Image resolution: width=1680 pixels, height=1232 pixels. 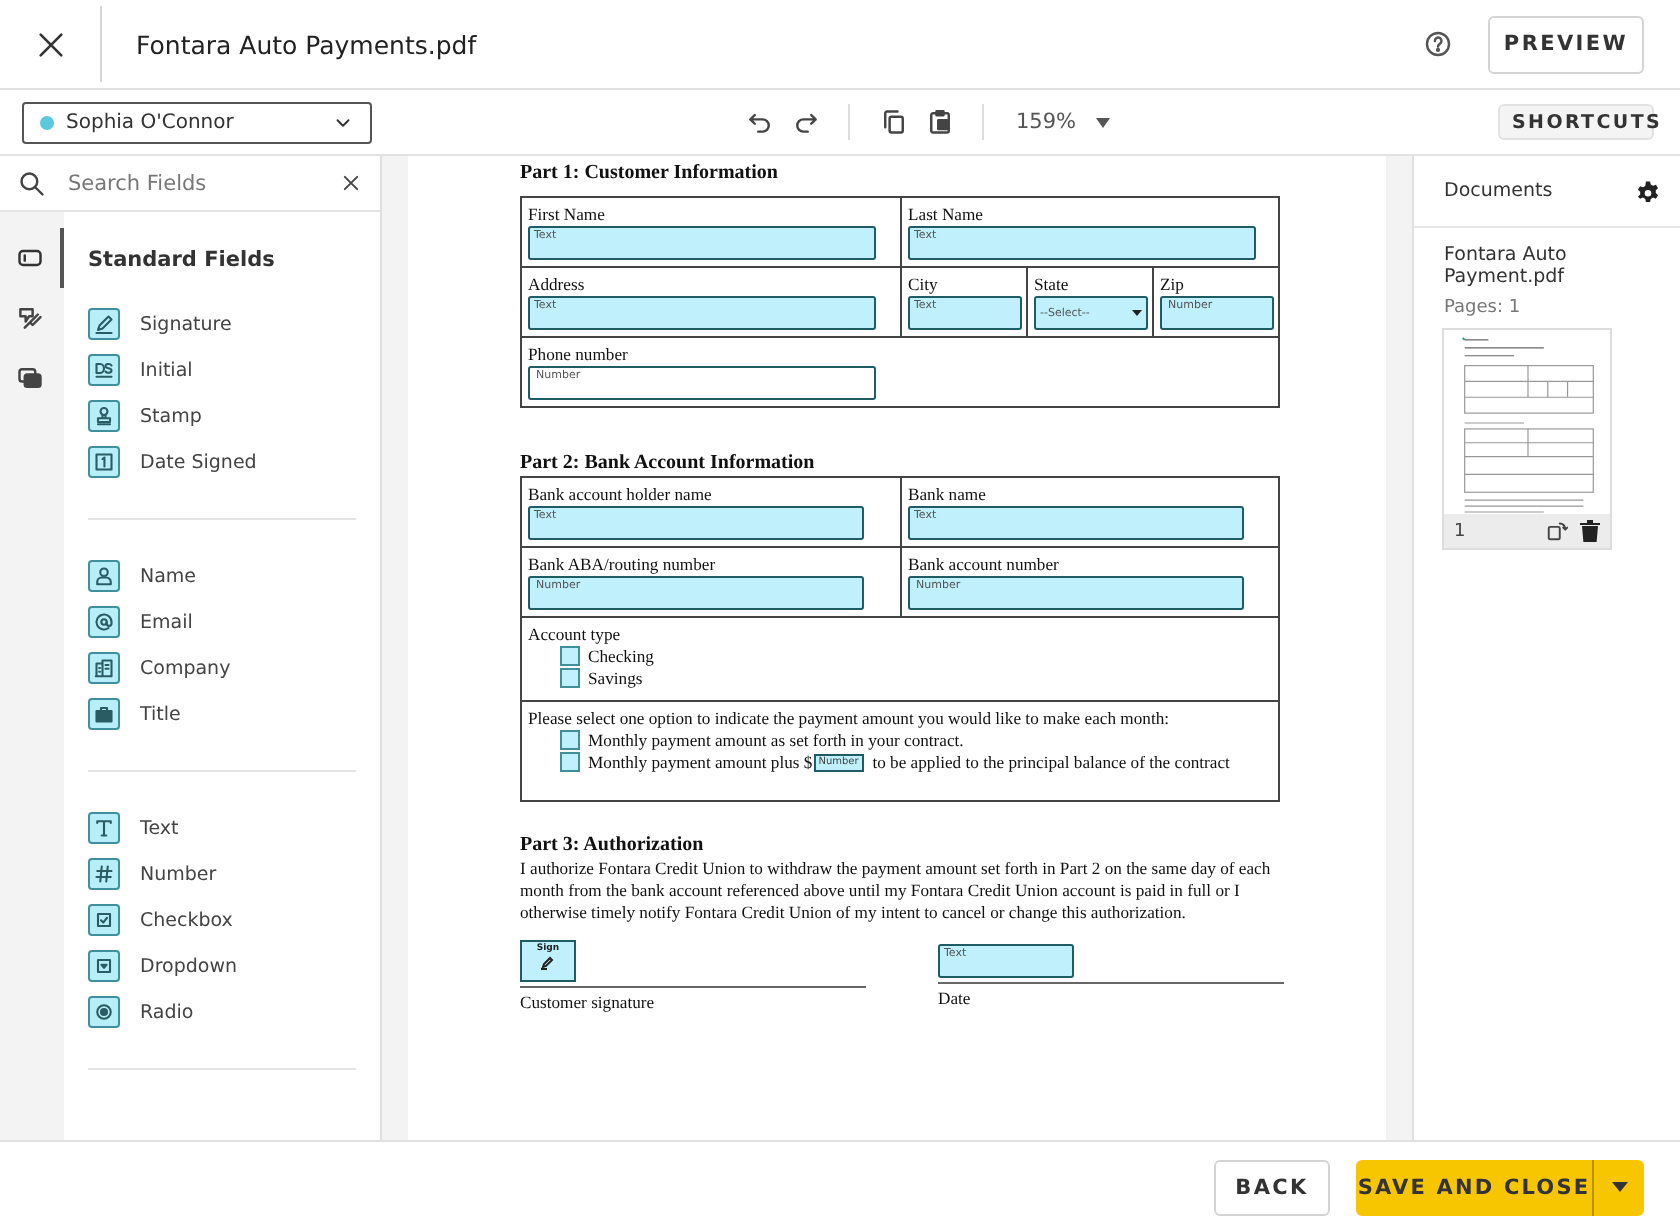 What do you see at coordinates (924, 284) in the screenshot?
I see `field-label: City` at bounding box center [924, 284].